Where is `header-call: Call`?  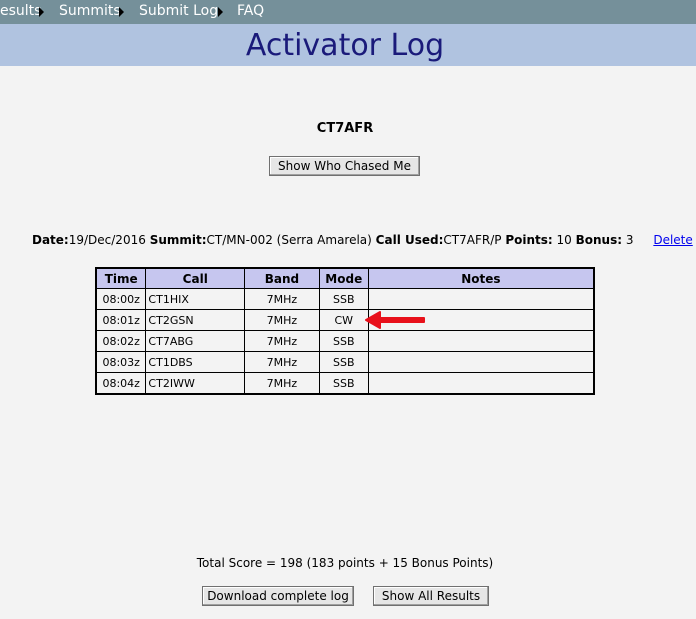
header-call: Call is located at coordinates (195, 278).